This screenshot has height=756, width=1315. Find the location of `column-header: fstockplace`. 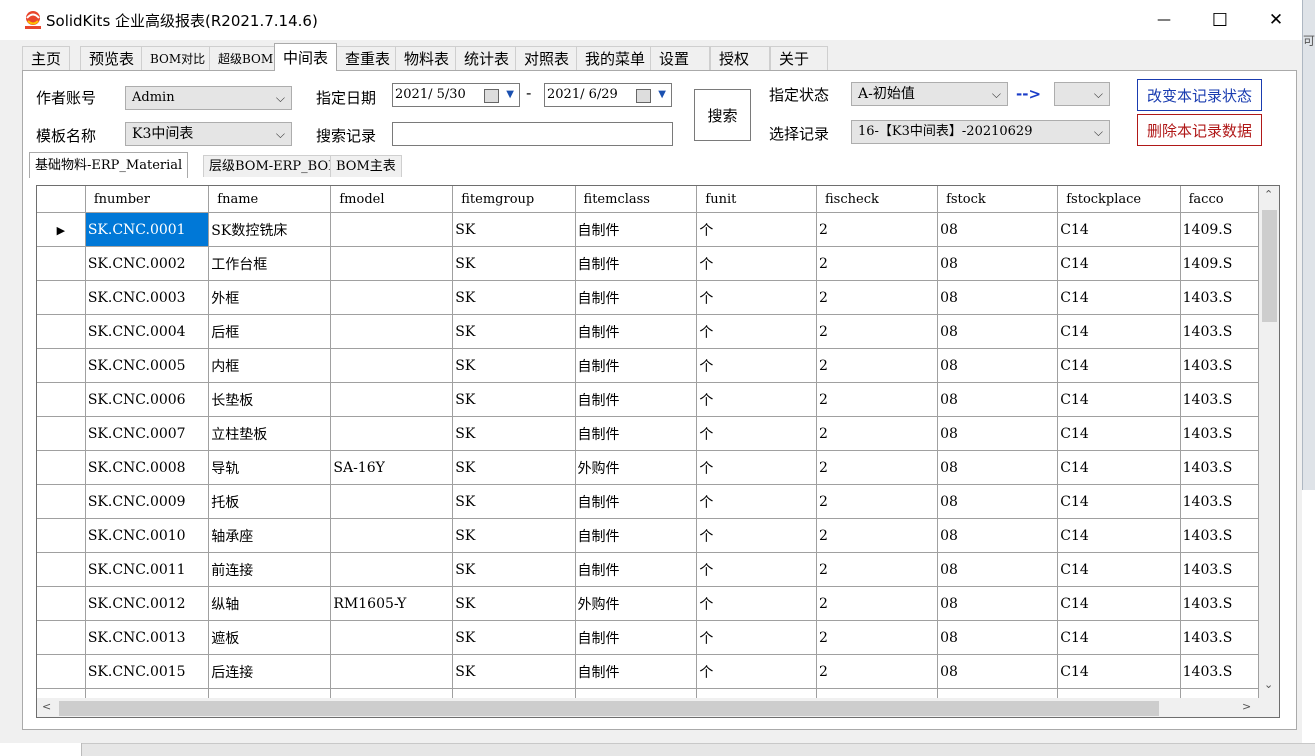

column-header: fstockplace is located at coordinates (1119, 199).